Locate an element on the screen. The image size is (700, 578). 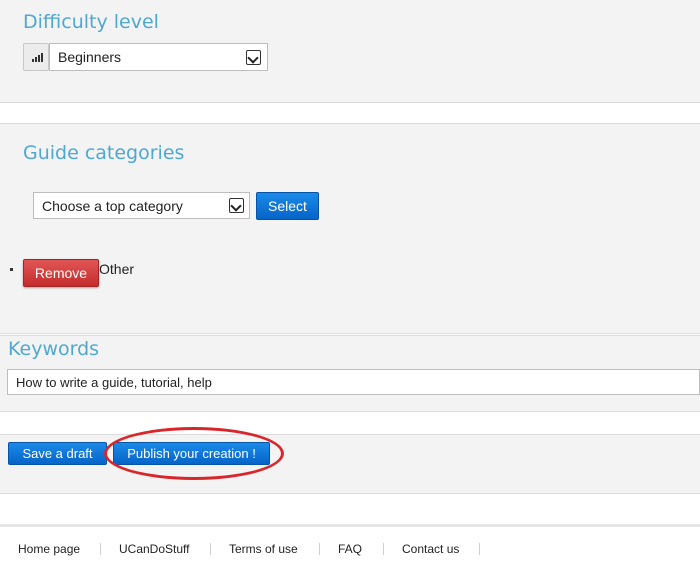
signal-bars-icon is located at coordinates (36, 57).